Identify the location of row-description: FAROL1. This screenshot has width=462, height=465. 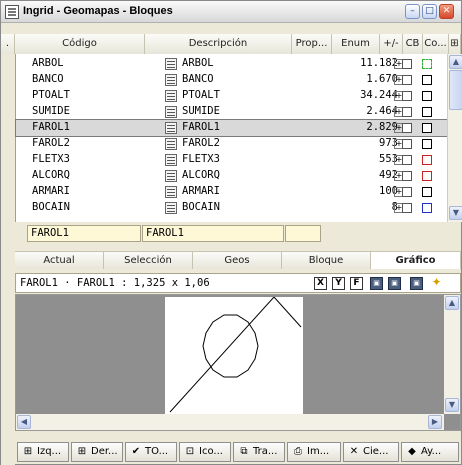
(201, 127).